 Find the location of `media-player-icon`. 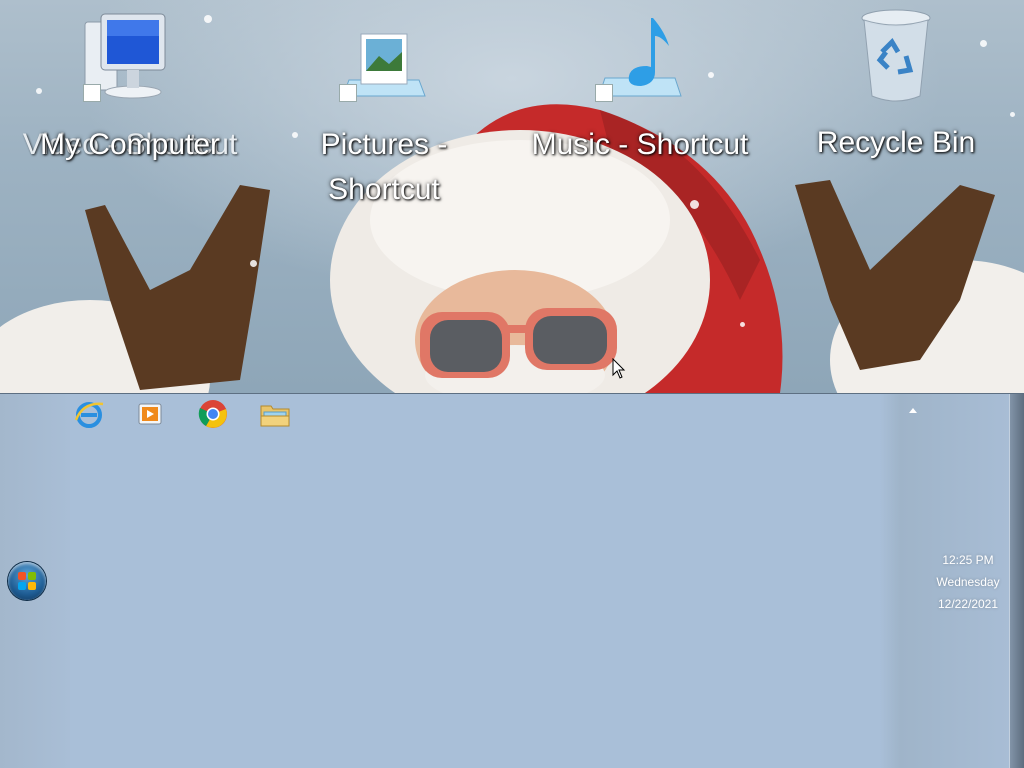

media-player-icon is located at coordinates (150, 414).